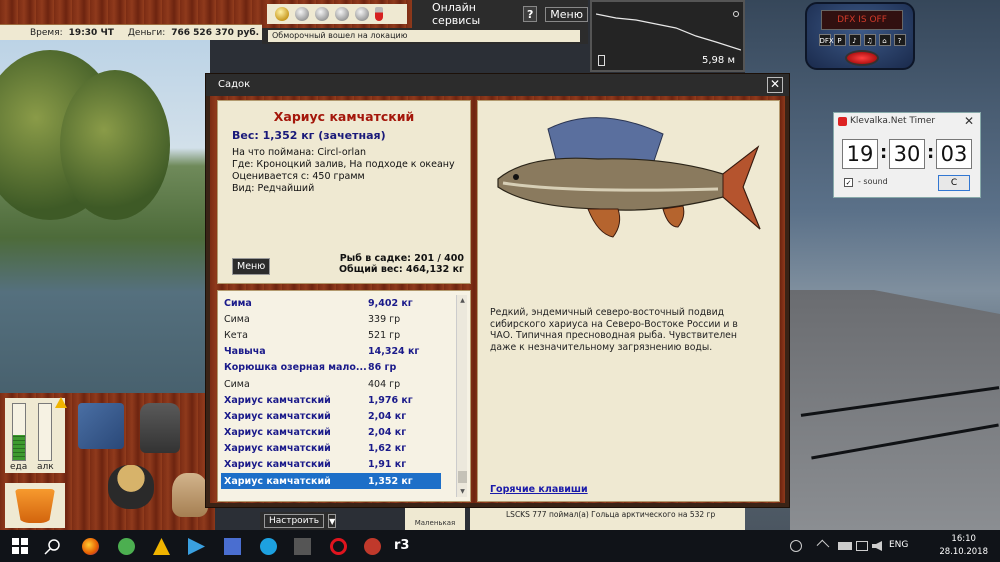 The image size is (1000, 562). Describe the element at coordinates (61, 402) in the screenshot. I see `warning-icon` at that location.